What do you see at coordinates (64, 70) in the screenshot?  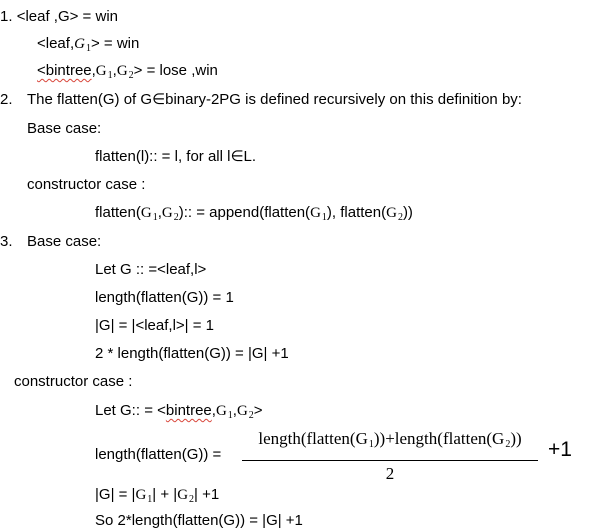 I see `spellcheck-word: <bintree` at bounding box center [64, 70].